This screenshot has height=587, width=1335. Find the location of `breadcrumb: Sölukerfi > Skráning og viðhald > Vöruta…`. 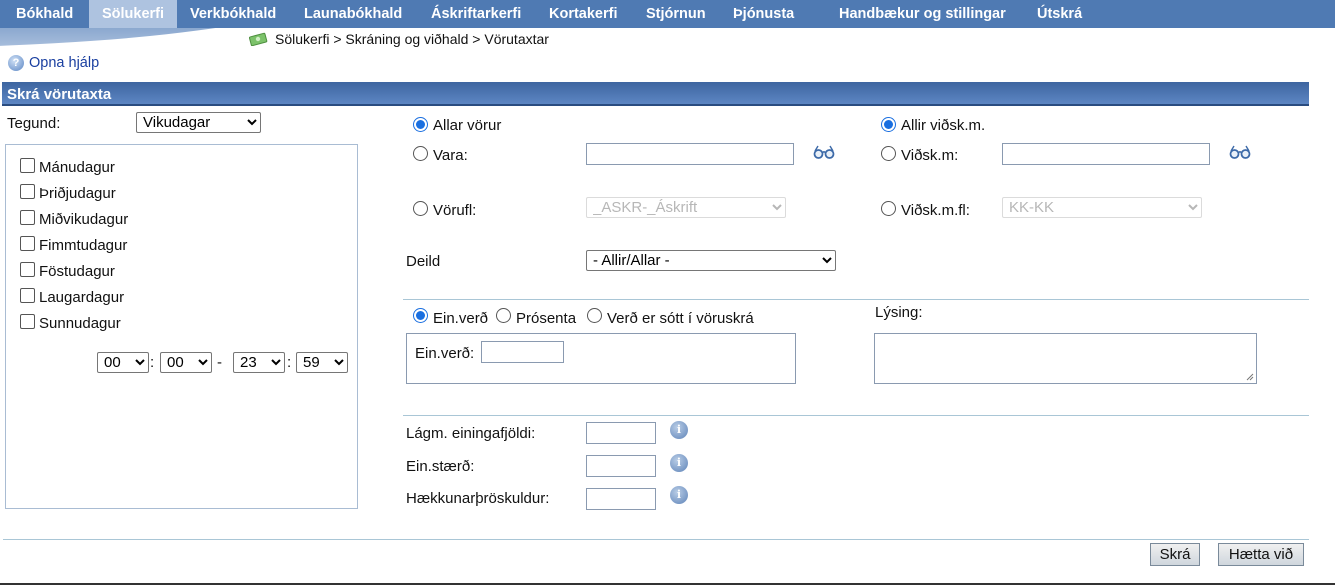

breadcrumb: Sölukerfi > Skráning og viðhald > Vöruta… is located at coordinates (412, 39).